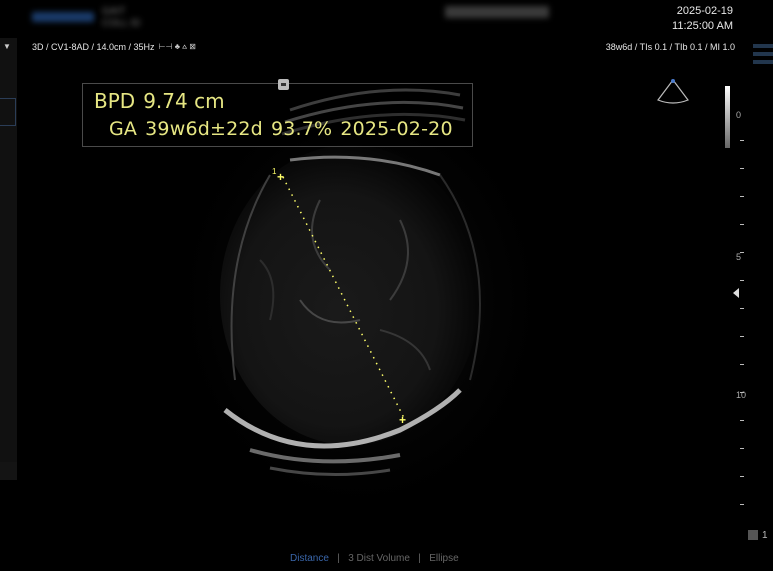  I want to click on tab-ellipse: Ellipse, so click(443, 558).